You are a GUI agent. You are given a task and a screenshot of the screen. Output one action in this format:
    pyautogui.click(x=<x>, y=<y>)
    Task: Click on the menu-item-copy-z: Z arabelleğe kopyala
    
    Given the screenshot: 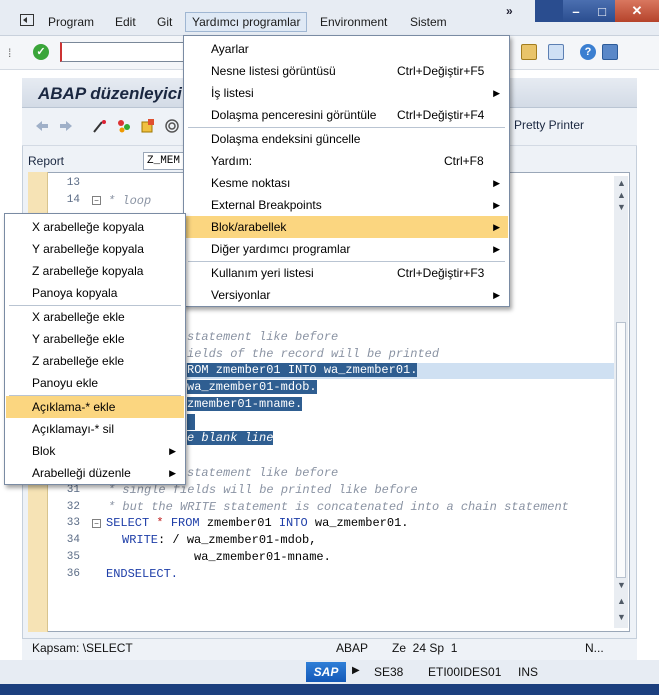 What is the action you would take?
    pyautogui.click(x=95, y=271)
    